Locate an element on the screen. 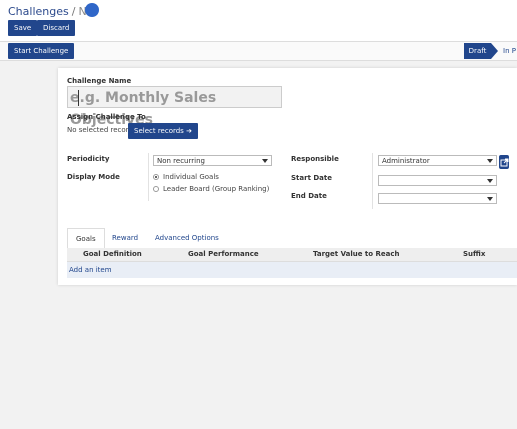 Image resolution: width=517 pixels, height=429 pixels. periodicity-value: Non recurring is located at coordinates (181, 161).